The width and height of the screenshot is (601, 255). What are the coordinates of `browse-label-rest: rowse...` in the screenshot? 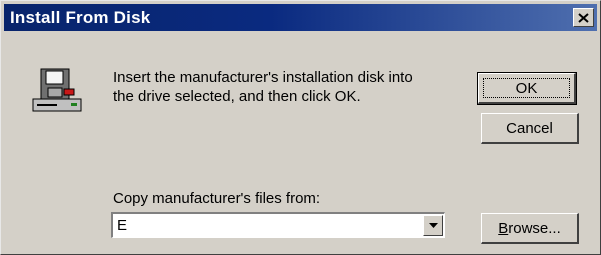 It's located at (534, 228).